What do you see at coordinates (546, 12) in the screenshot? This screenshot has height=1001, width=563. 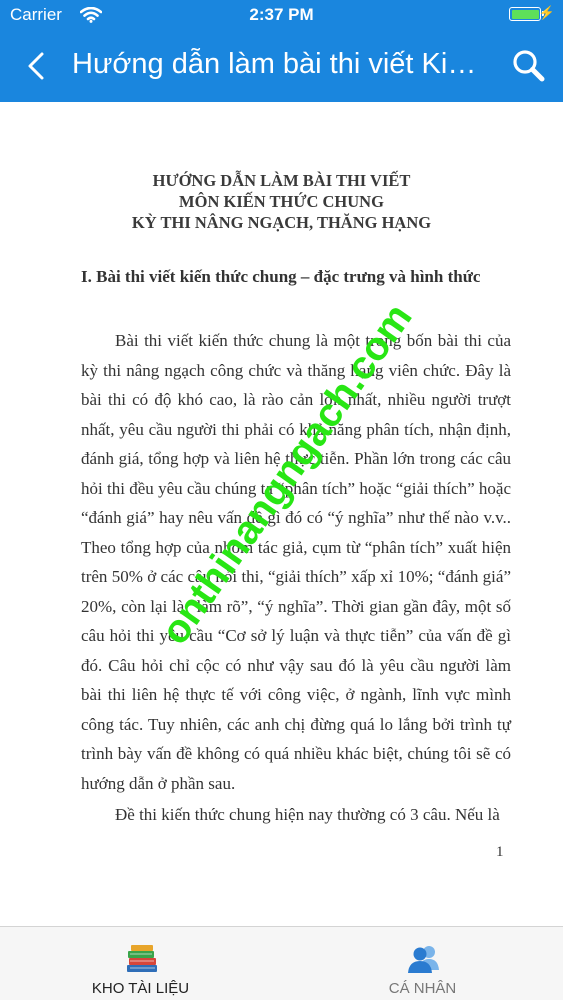 I see `charging-bolt-icon: ⚡` at bounding box center [546, 12].